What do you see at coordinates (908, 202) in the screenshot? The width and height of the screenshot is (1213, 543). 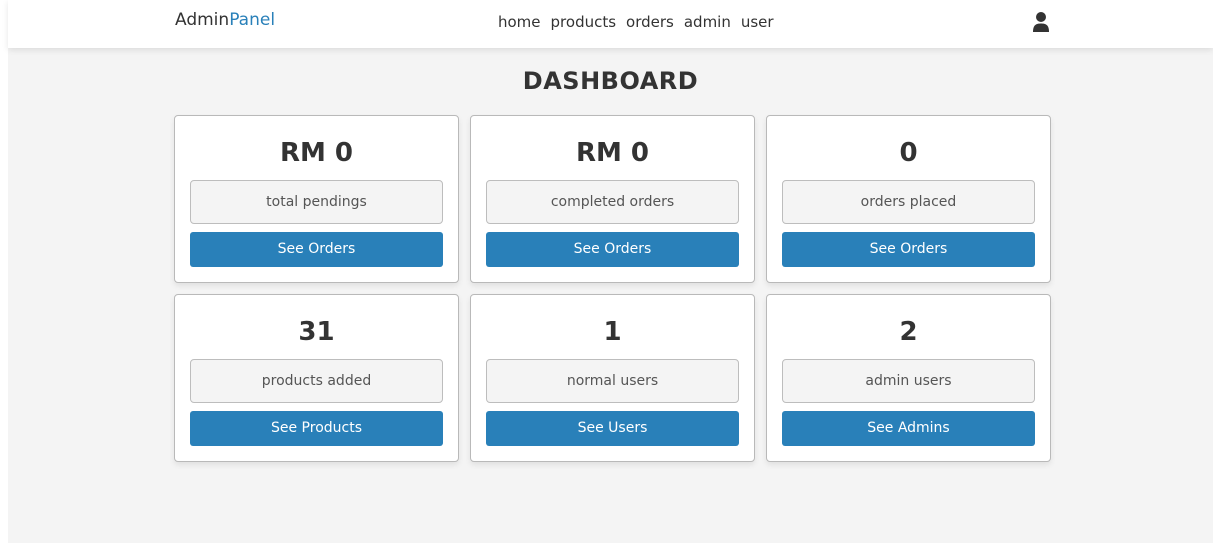 I see `card-label: orders placed` at bounding box center [908, 202].